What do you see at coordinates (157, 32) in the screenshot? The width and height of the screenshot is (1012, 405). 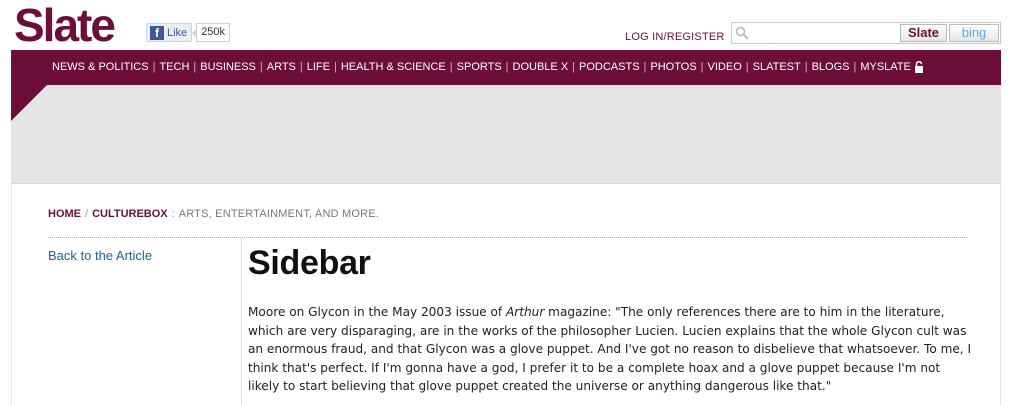 I see `facebook-icon: f` at bounding box center [157, 32].